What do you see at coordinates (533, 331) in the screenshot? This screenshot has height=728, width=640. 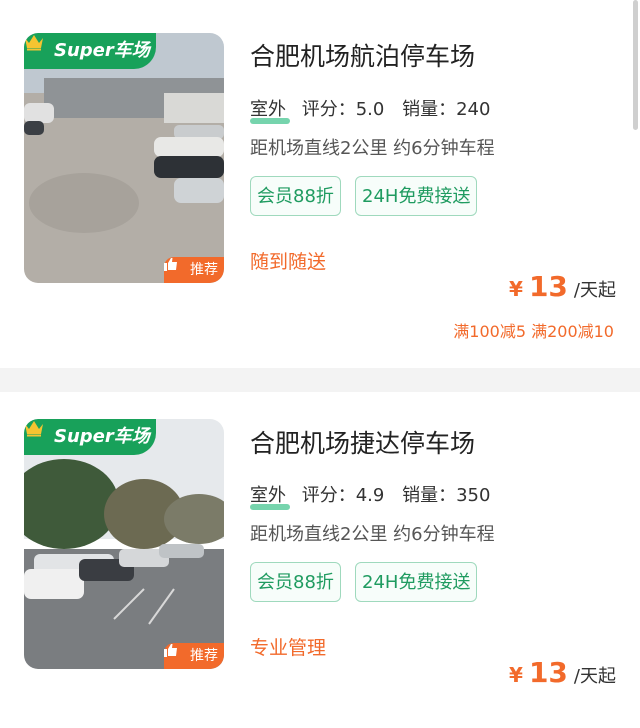 I see `promo-text: 满100减5 满200减10` at bounding box center [533, 331].